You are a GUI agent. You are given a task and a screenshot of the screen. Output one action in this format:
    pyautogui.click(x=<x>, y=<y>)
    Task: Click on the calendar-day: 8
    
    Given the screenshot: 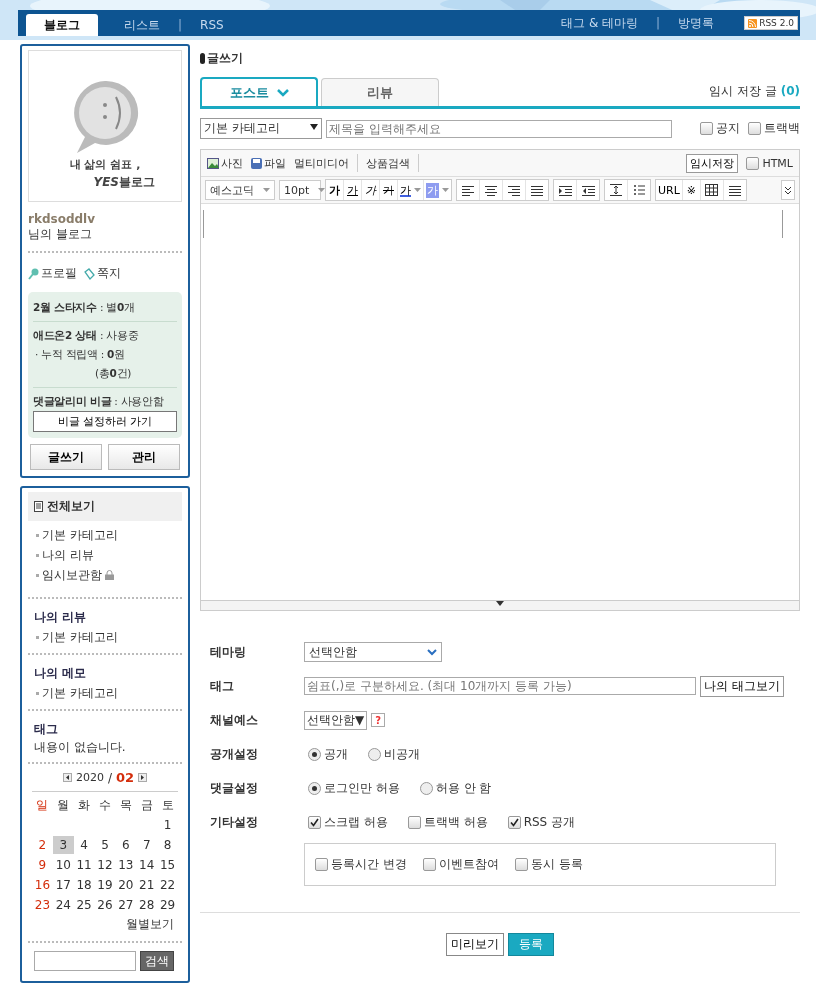 What is the action you would take?
    pyautogui.click(x=167, y=845)
    